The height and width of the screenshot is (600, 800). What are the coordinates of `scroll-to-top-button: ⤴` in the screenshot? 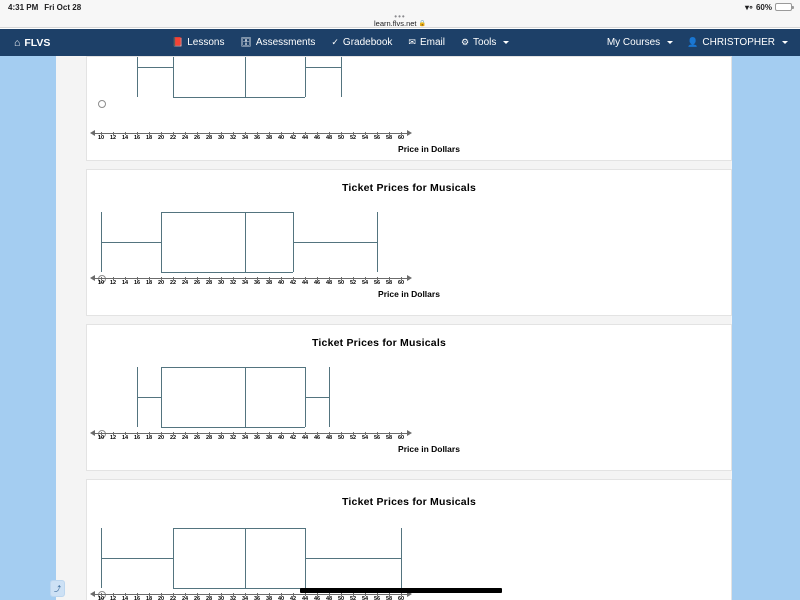 It's located at (57, 588).